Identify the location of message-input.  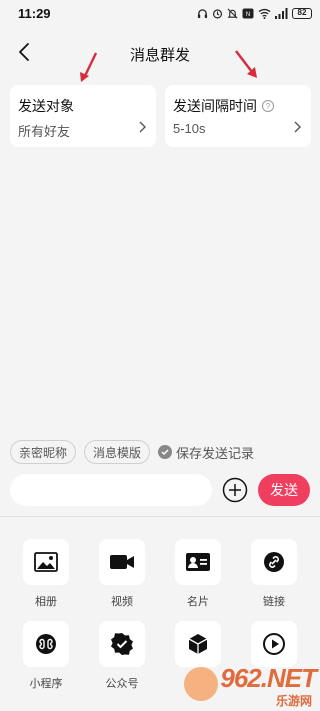
(111, 490).